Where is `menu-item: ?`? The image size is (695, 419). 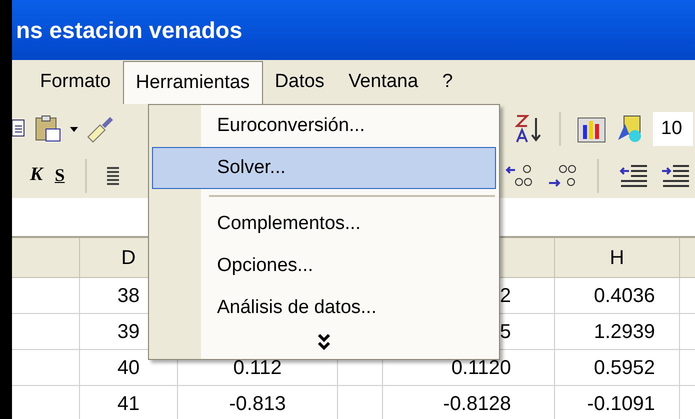
menu-item: ? is located at coordinates (447, 82).